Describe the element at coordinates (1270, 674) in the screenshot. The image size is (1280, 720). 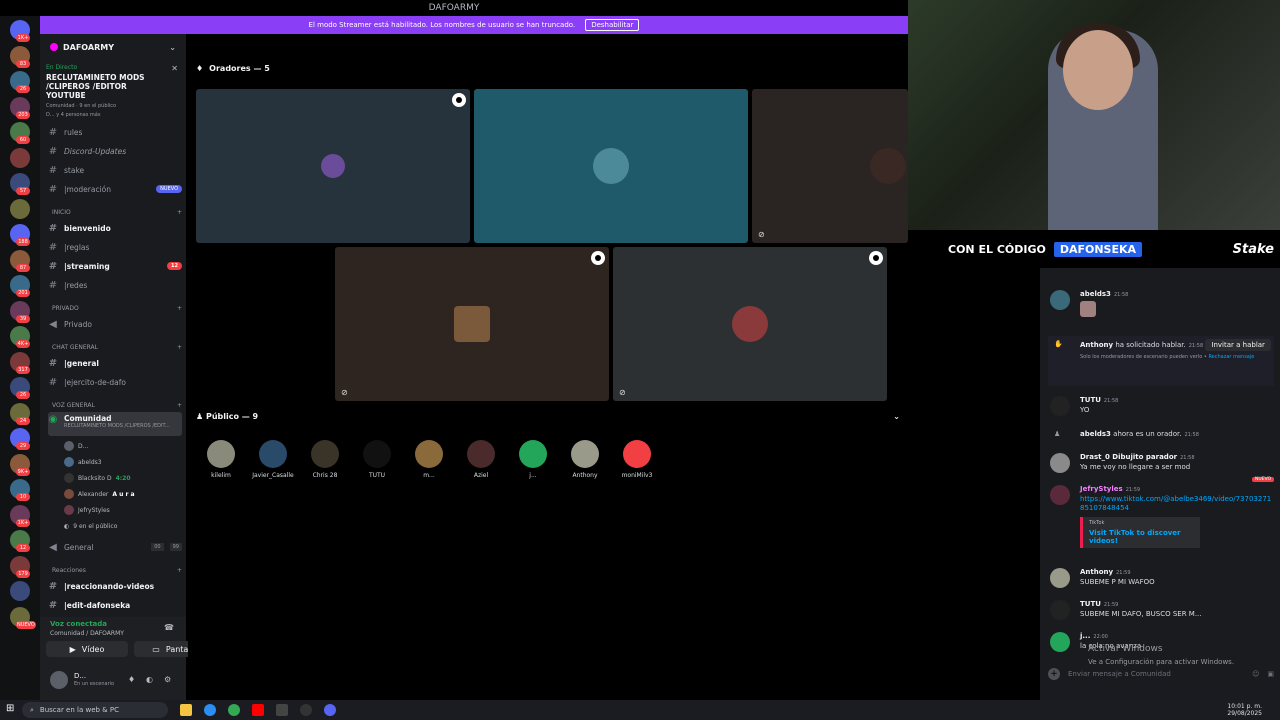
I see `gift-icon: ▣` at that location.